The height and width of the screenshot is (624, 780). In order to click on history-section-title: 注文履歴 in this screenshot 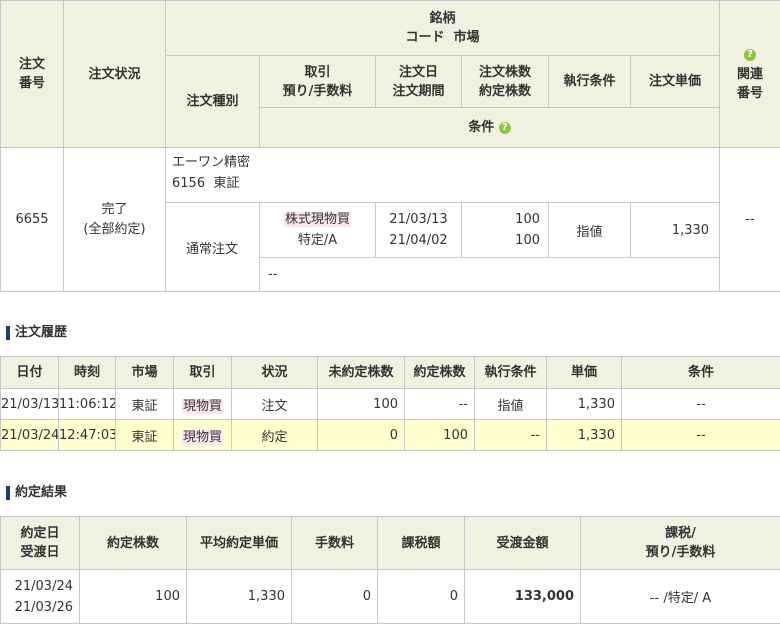, I will do `click(36, 333)`.